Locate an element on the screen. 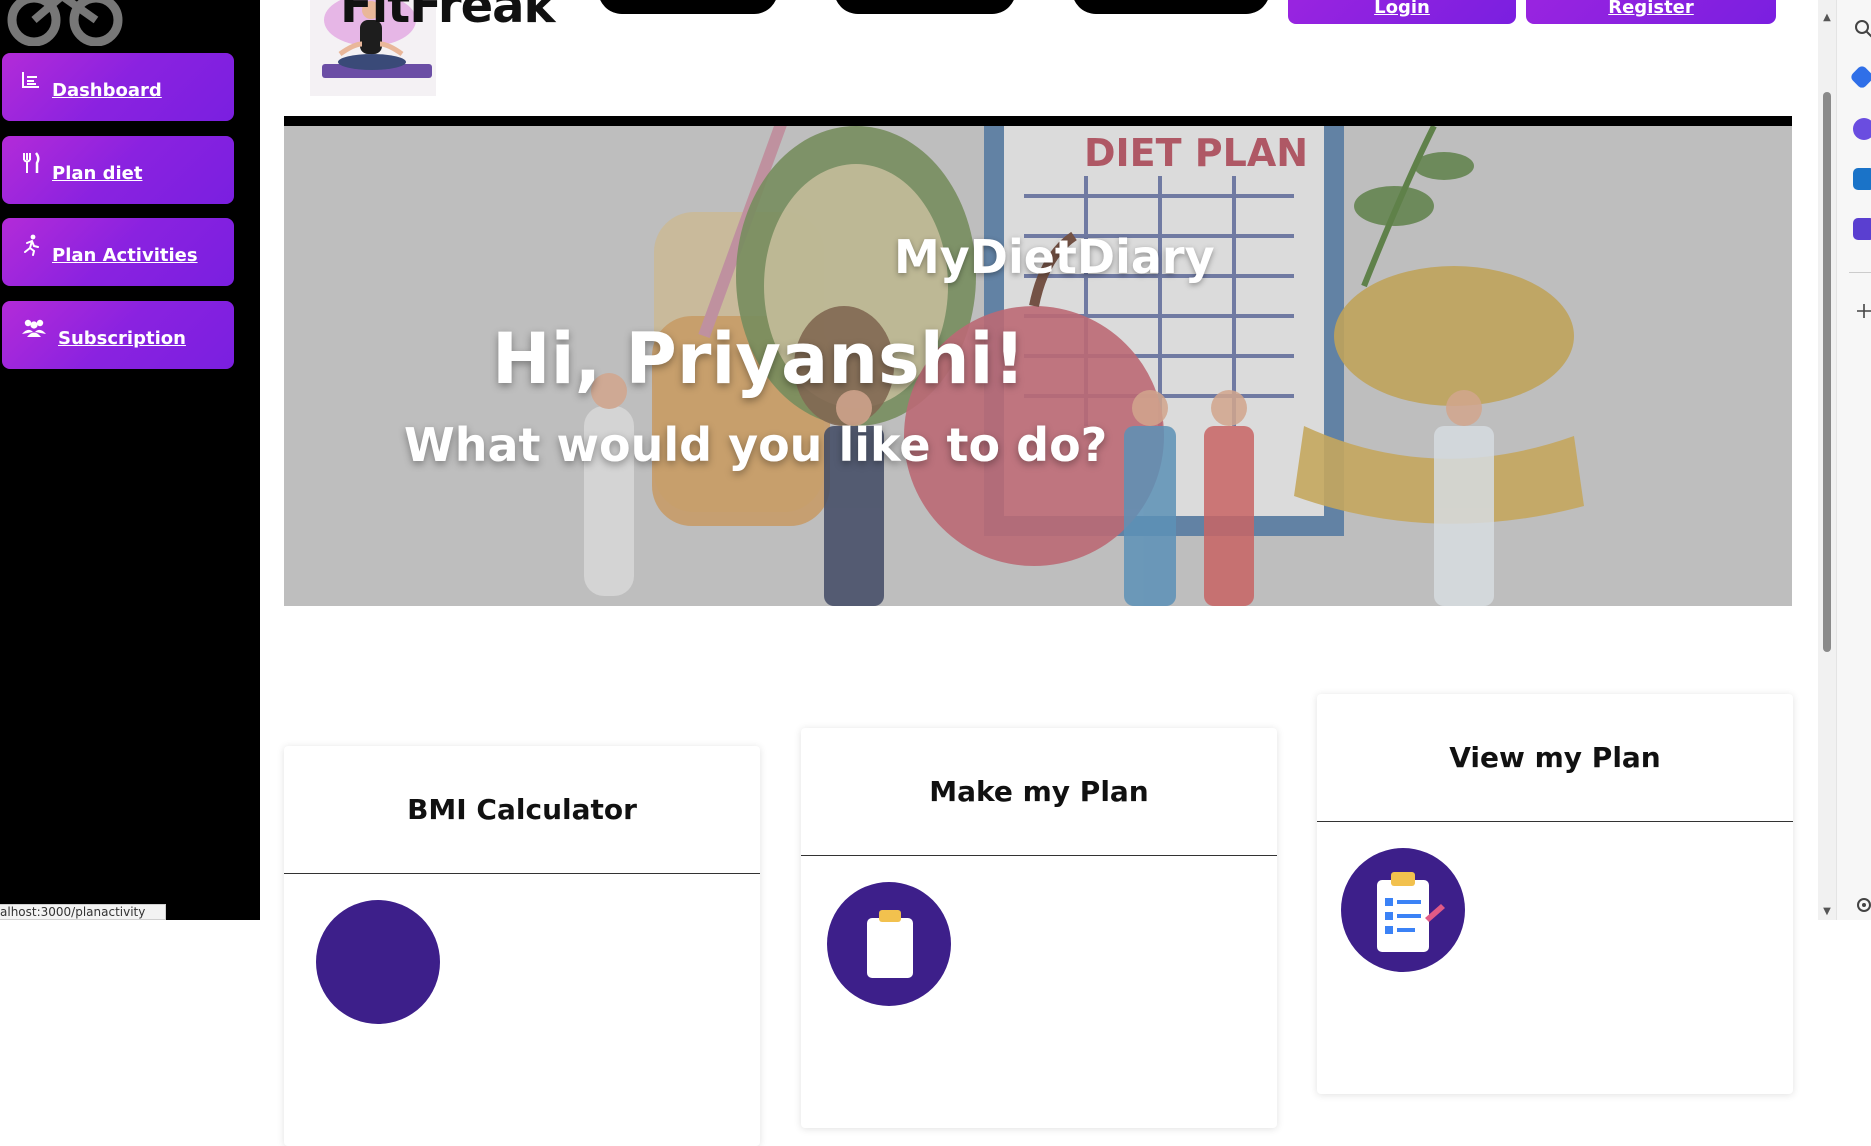 Image resolution: width=1871 pixels, height=1146 pixels. scrollbar-thumb is located at coordinates (1827, 372).